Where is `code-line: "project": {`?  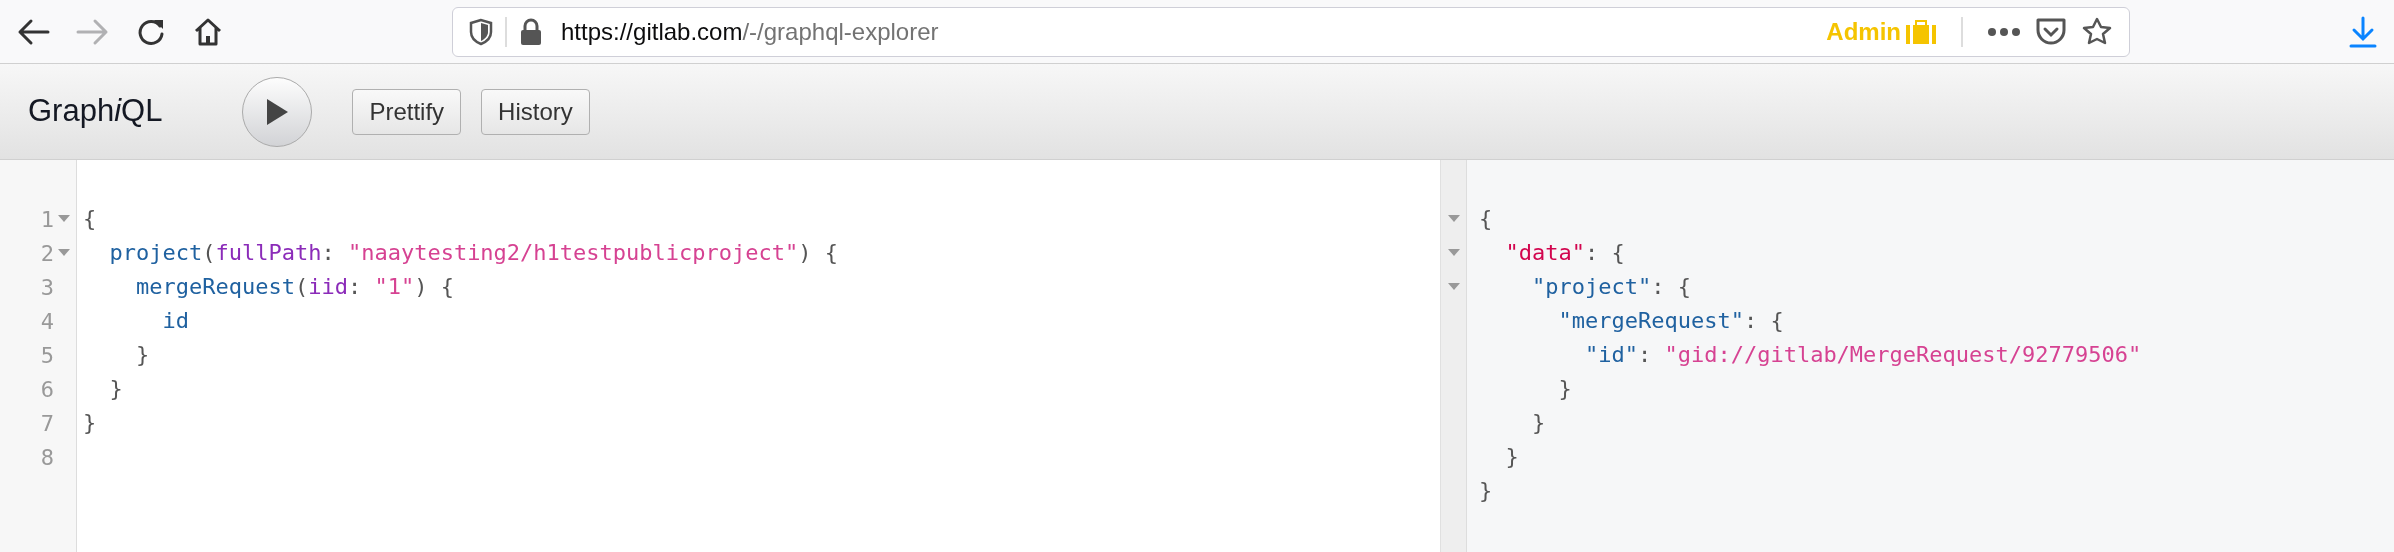 code-line: "project": { is located at coordinates (1611, 287).